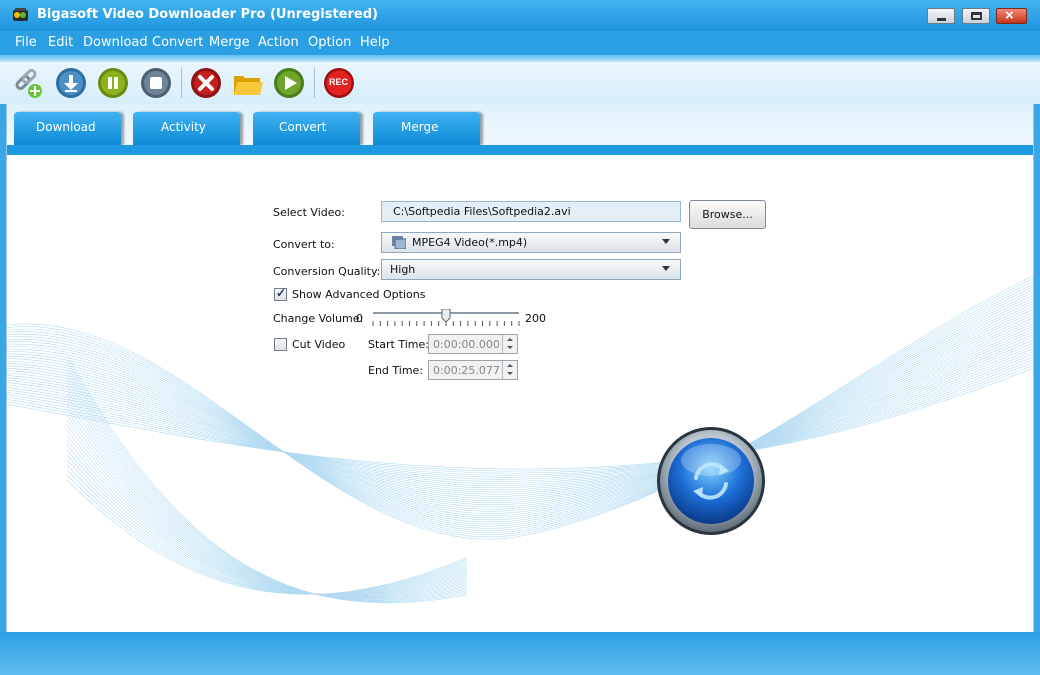 The height and width of the screenshot is (675, 1040). What do you see at coordinates (399, 242) in the screenshot?
I see `video-format-icon` at bounding box center [399, 242].